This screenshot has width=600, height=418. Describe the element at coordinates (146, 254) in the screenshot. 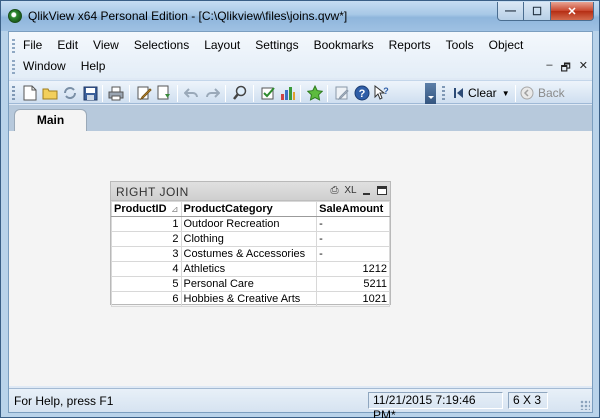

I see `cell-productid: 3` at that location.